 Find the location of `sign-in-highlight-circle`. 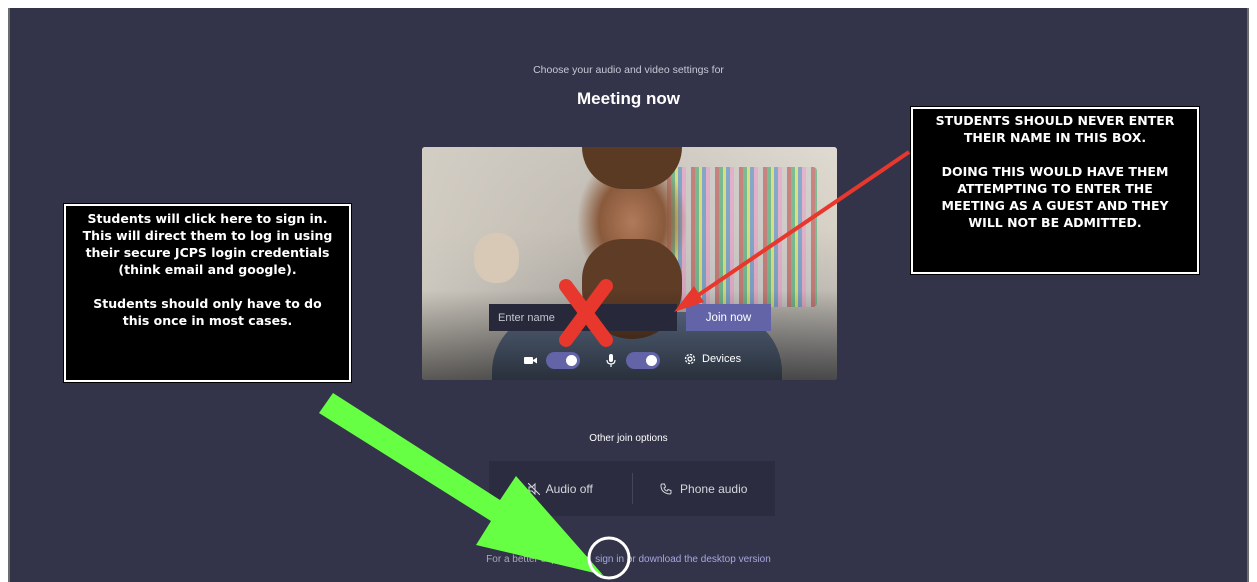

sign-in-highlight-circle is located at coordinates (609, 558).